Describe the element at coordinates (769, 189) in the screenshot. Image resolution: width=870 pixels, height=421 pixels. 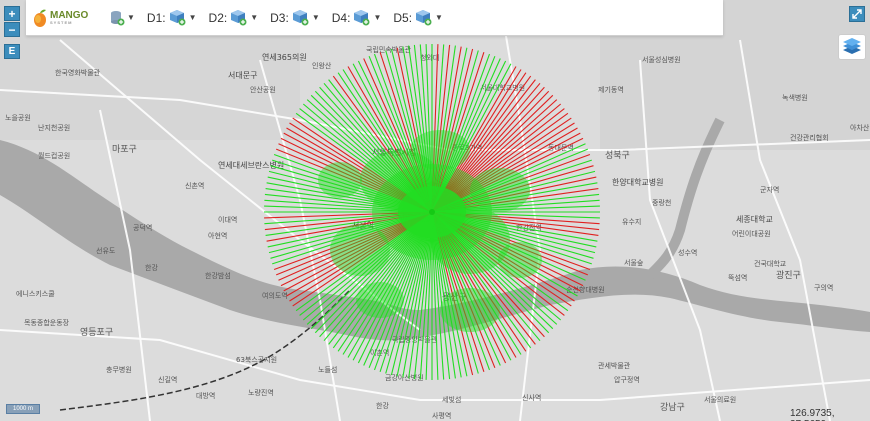
I see `map-label: 군자역` at that location.